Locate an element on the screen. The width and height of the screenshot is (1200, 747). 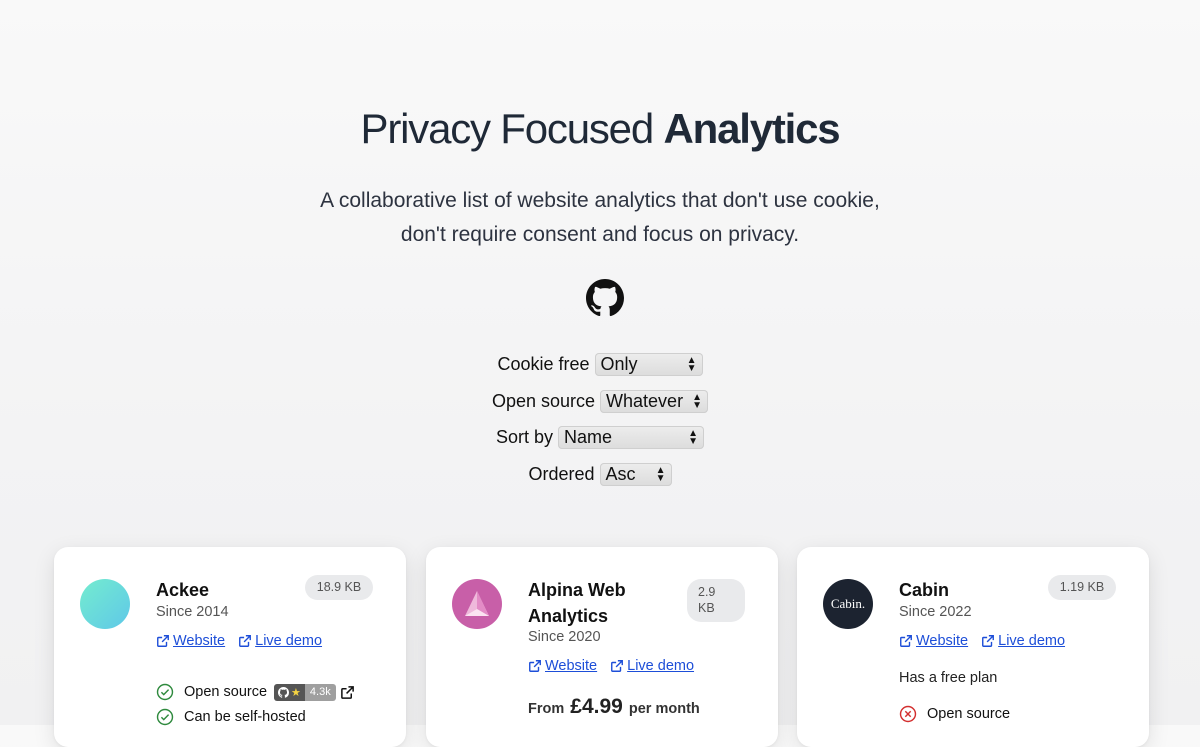
select-value: Asc is located at coordinates (620, 474).